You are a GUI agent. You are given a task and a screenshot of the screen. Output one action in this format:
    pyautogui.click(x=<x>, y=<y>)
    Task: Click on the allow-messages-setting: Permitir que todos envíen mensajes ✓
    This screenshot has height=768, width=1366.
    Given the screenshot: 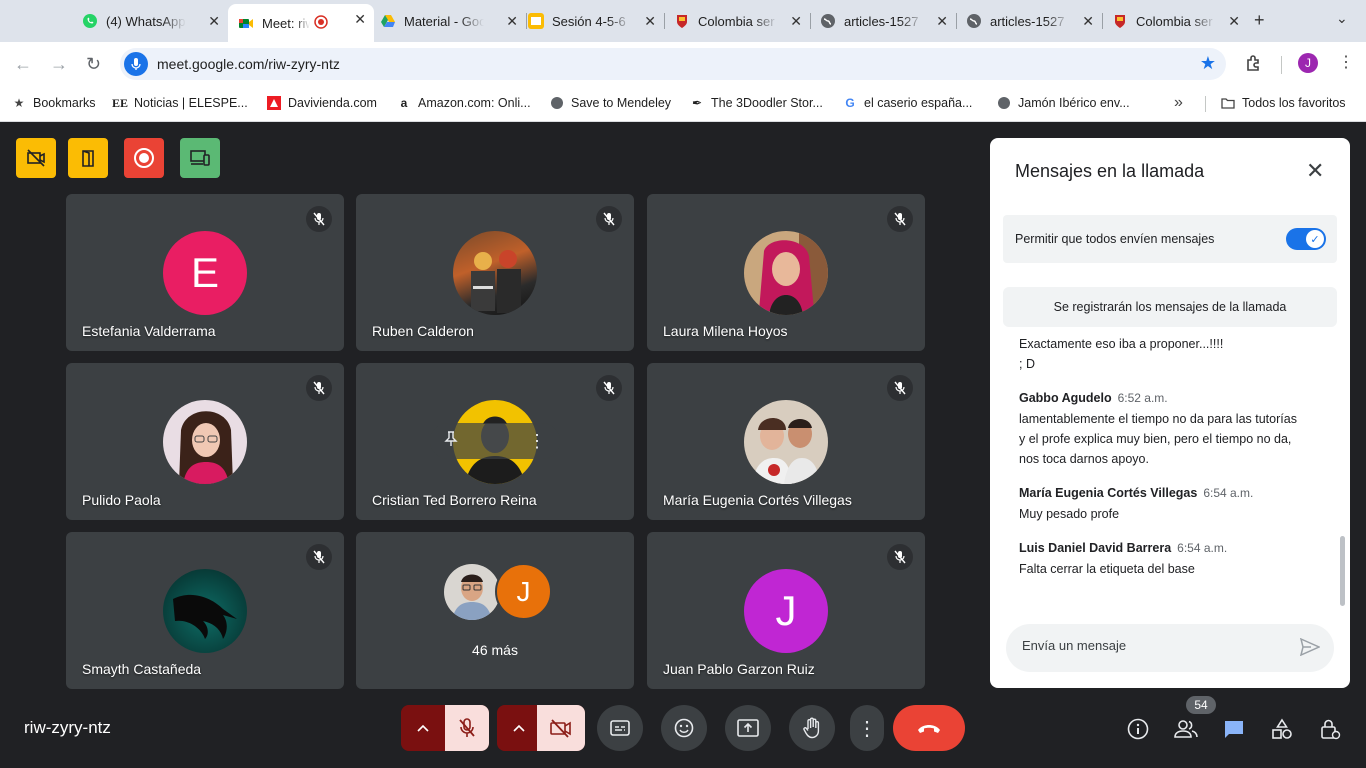 What is the action you would take?
    pyautogui.click(x=1170, y=239)
    